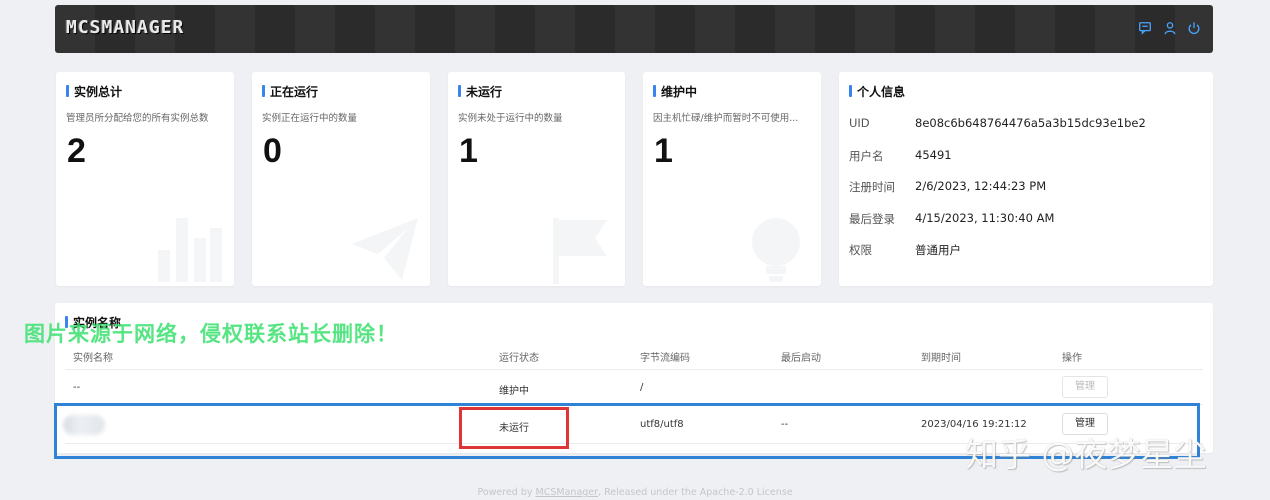 This screenshot has width=1270, height=500. Describe the element at coordinates (272, 151) in the screenshot. I see `stat-value: 0` at that location.